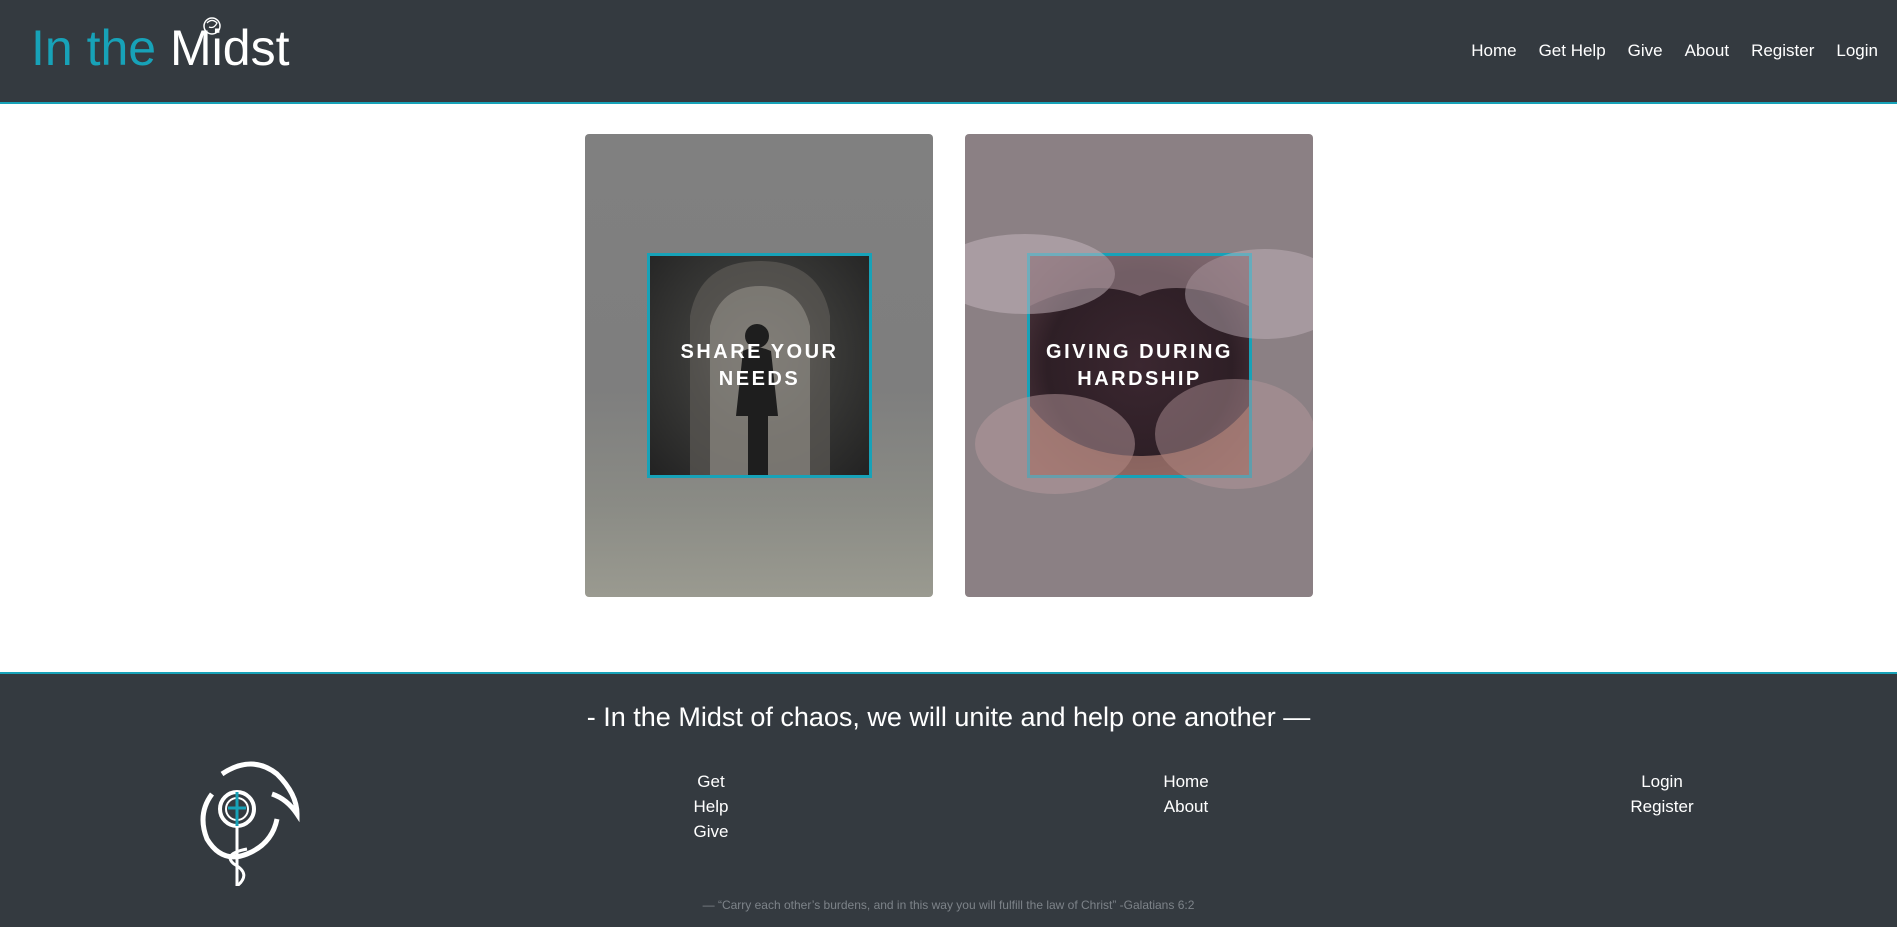 Image resolution: width=1897 pixels, height=927 pixels. I want to click on share-needs-card: SHARE YOUR NEEDS, so click(759, 365).